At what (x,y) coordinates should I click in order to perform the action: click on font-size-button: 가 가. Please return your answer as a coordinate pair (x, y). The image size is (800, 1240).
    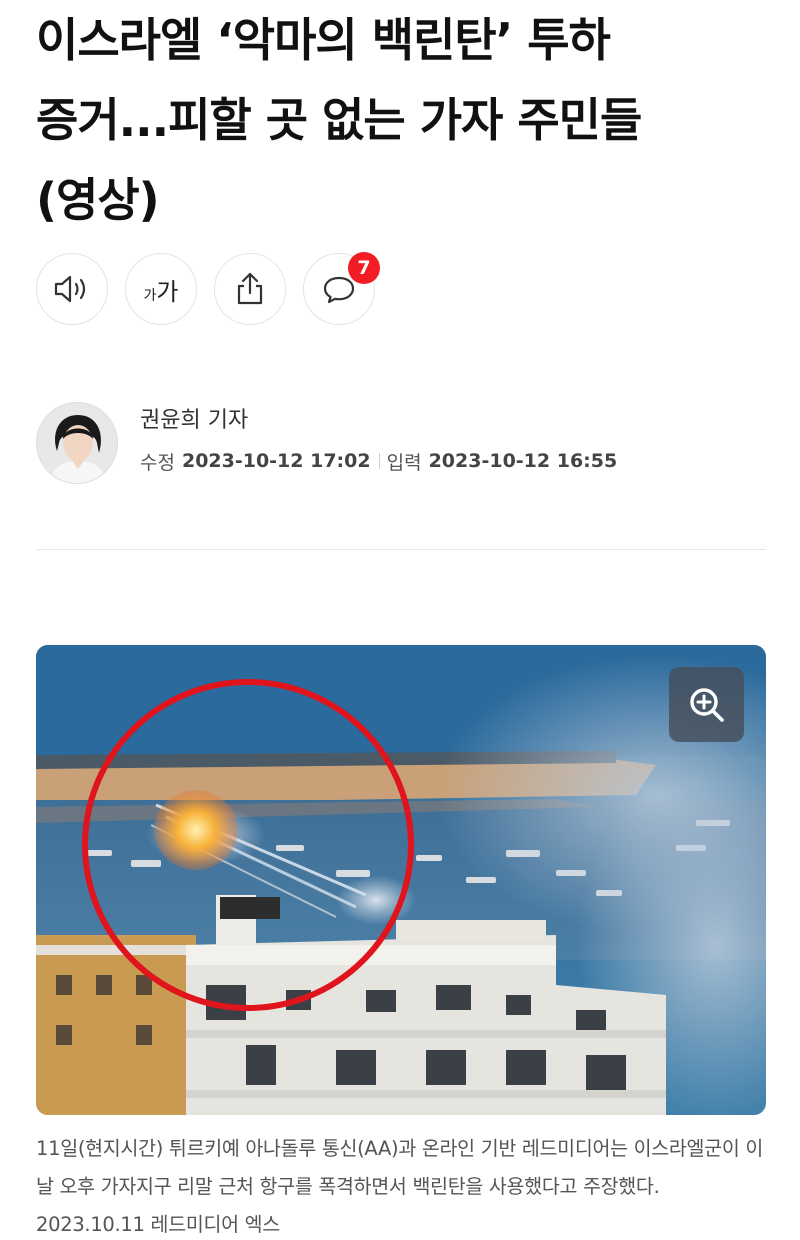
    Looking at the image, I should click on (161, 289).